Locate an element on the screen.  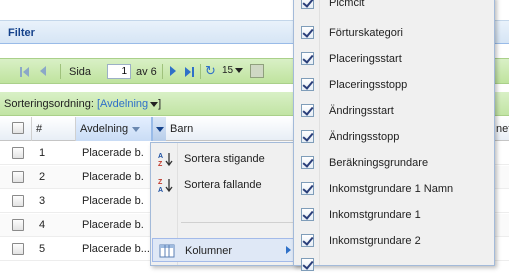
prev-page-icon is located at coordinates (43, 72).